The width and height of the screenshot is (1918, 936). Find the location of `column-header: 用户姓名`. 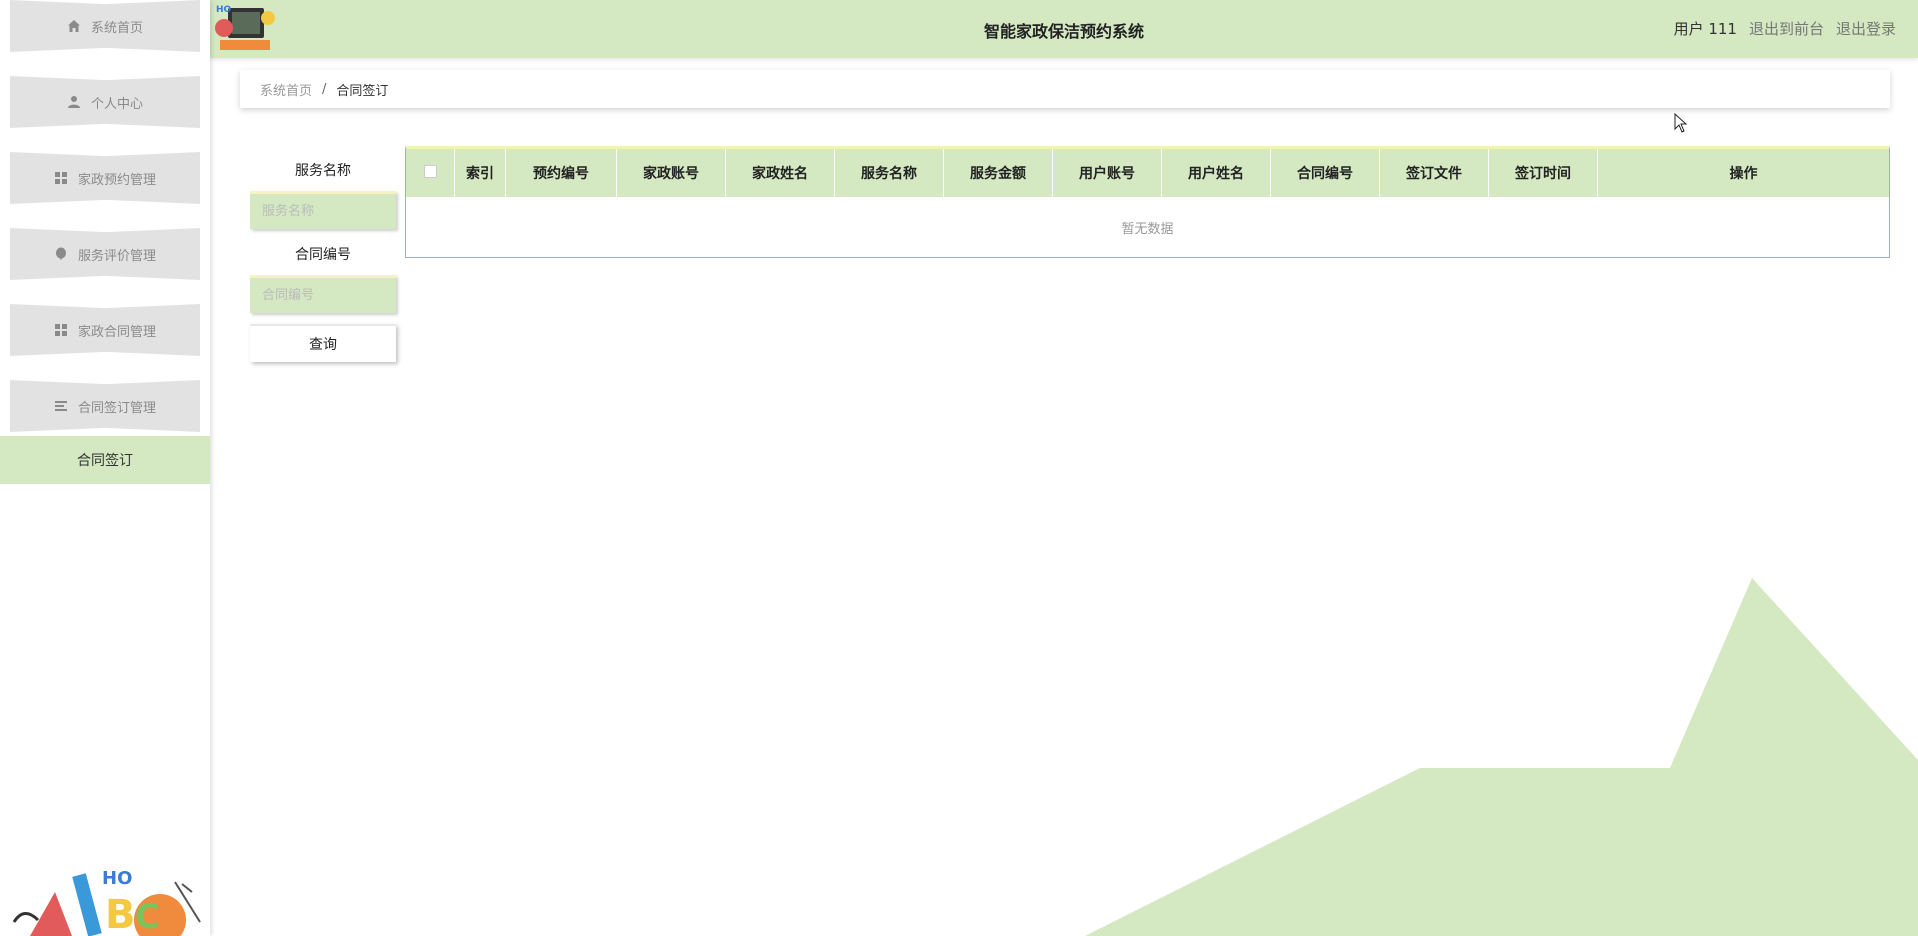

column-header: 用户姓名 is located at coordinates (1216, 173).